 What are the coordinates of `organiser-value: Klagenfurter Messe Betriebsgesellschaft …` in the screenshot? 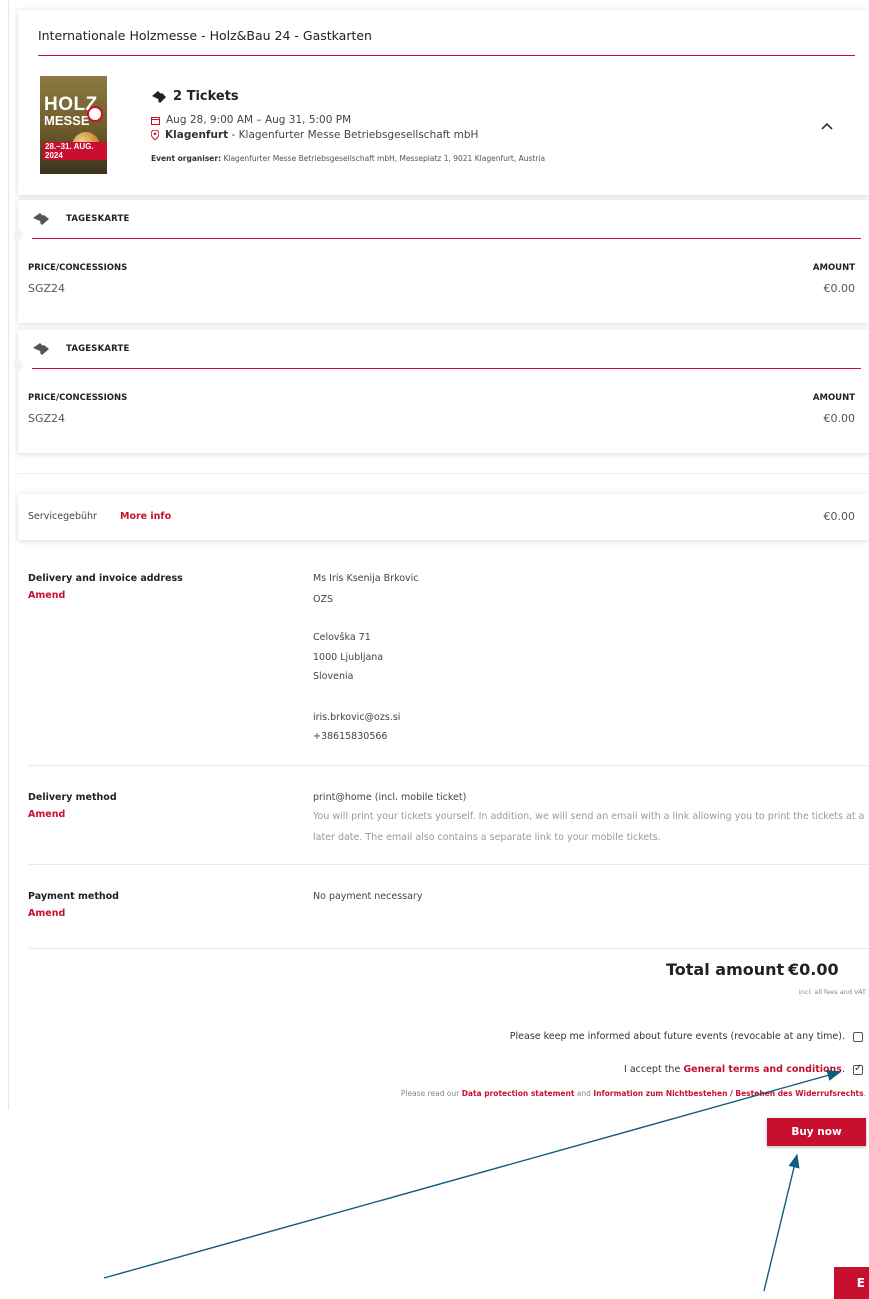 It's located at (383, 158).